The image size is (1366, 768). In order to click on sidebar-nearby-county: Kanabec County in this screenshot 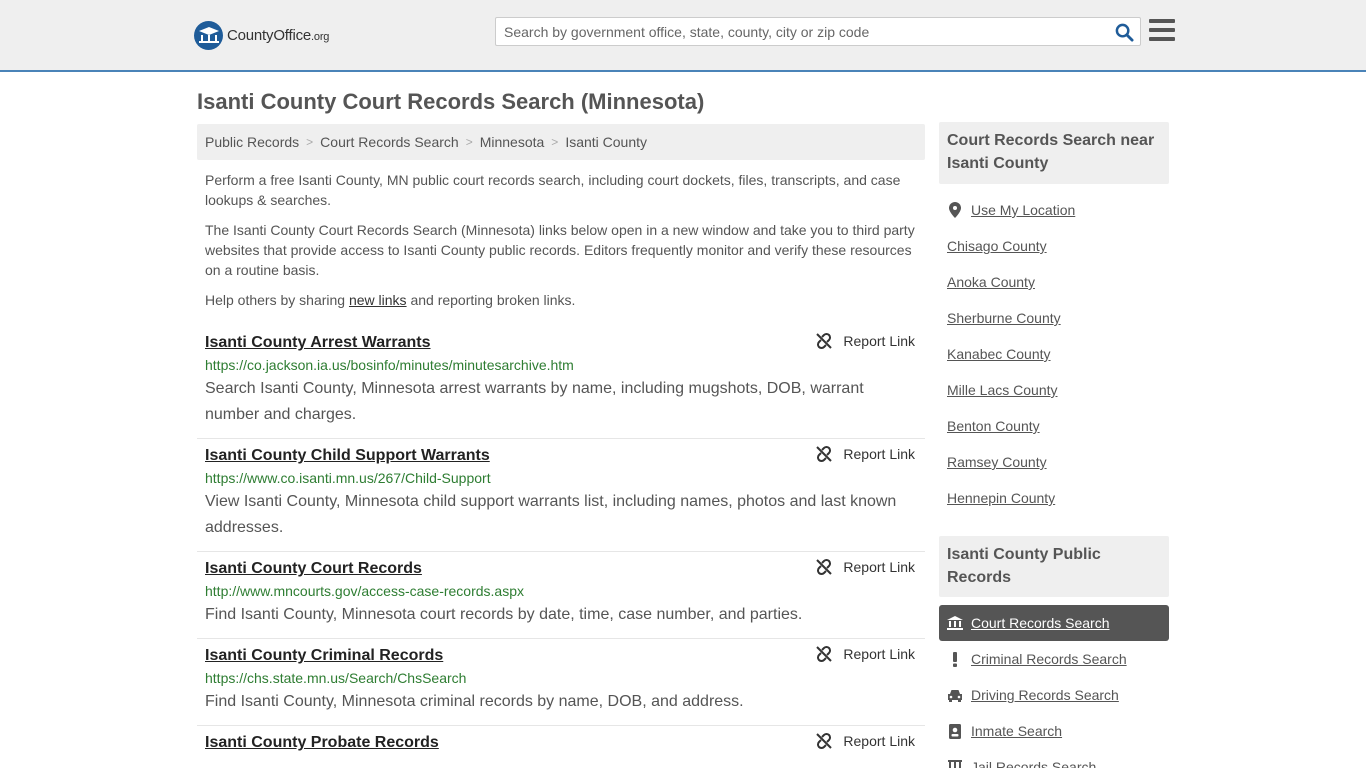, I will do `click(1054, 354)`.